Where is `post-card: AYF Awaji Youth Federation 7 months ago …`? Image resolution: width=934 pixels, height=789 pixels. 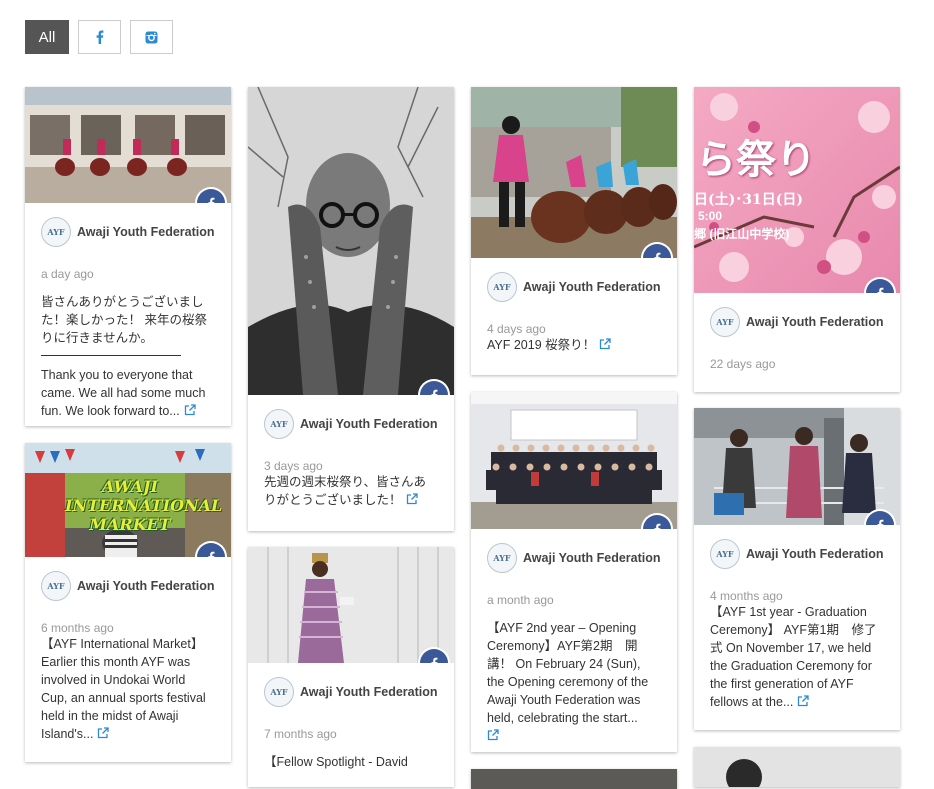
post-card: AYF Awaji Youth Federation 7 months ago … is located at coordinates (351, 667).